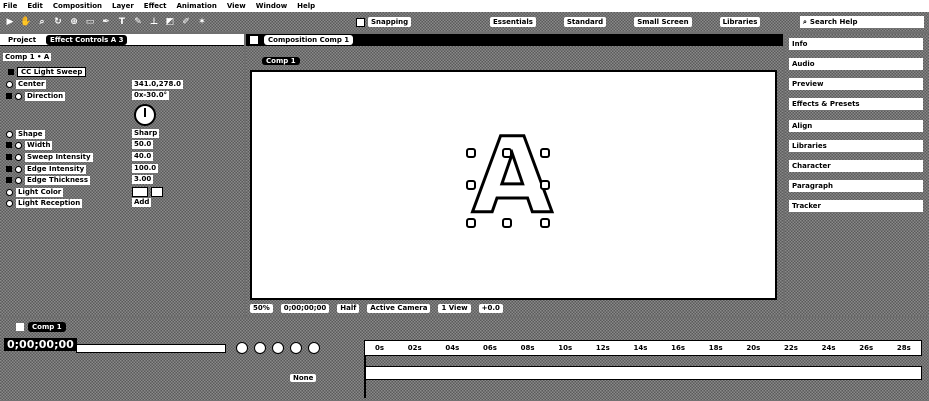 The height and width of the screenshot is (401, 929). I want to click on resolution-dropdown: Half, so click(348, 308).